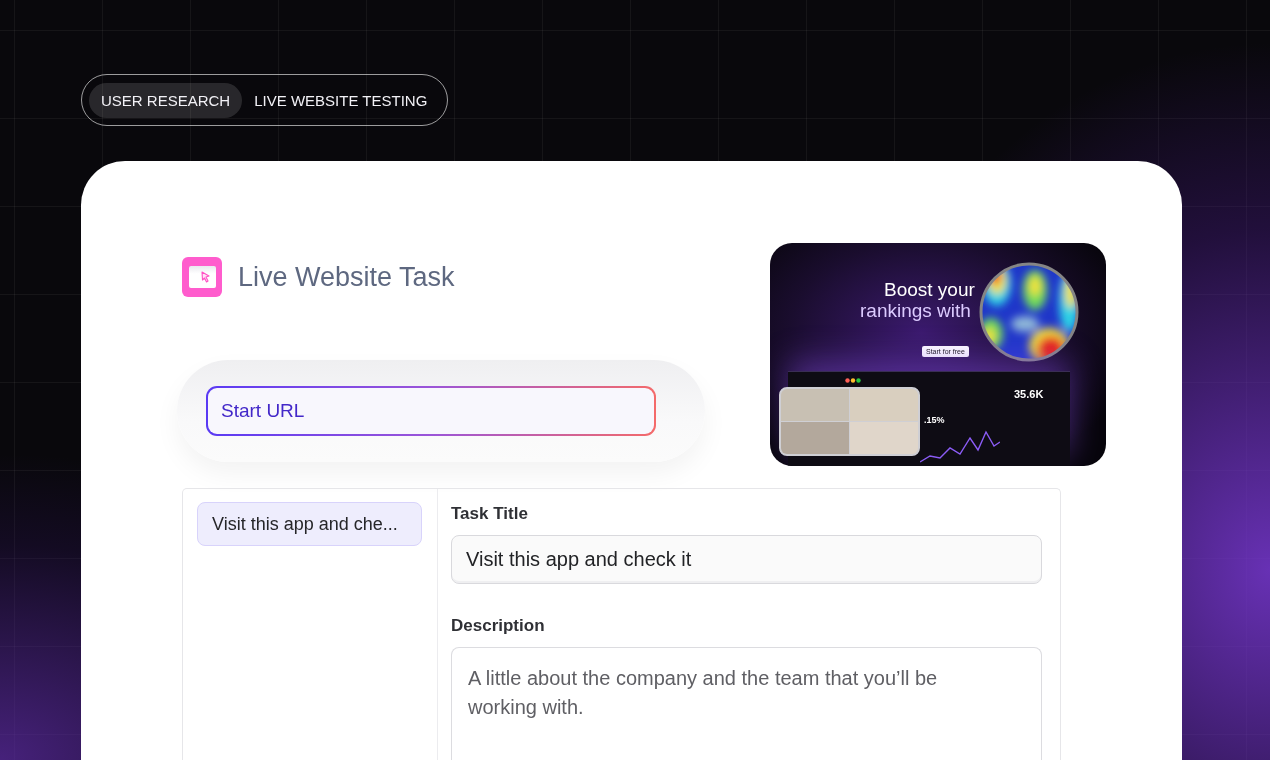 The height and width of the screenshot is (760, 1270). Describe the element at coordinates (490, 514) in the screenshot. I see `field-label: Task Title` at that location.